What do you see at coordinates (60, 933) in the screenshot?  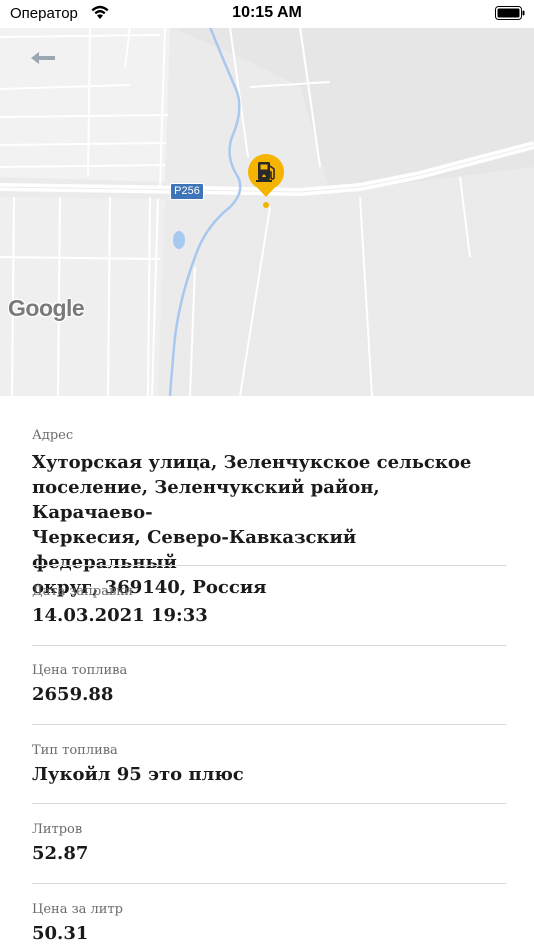 I see `price-per-liter-value: 50.31` at bounding box center [60, 933].